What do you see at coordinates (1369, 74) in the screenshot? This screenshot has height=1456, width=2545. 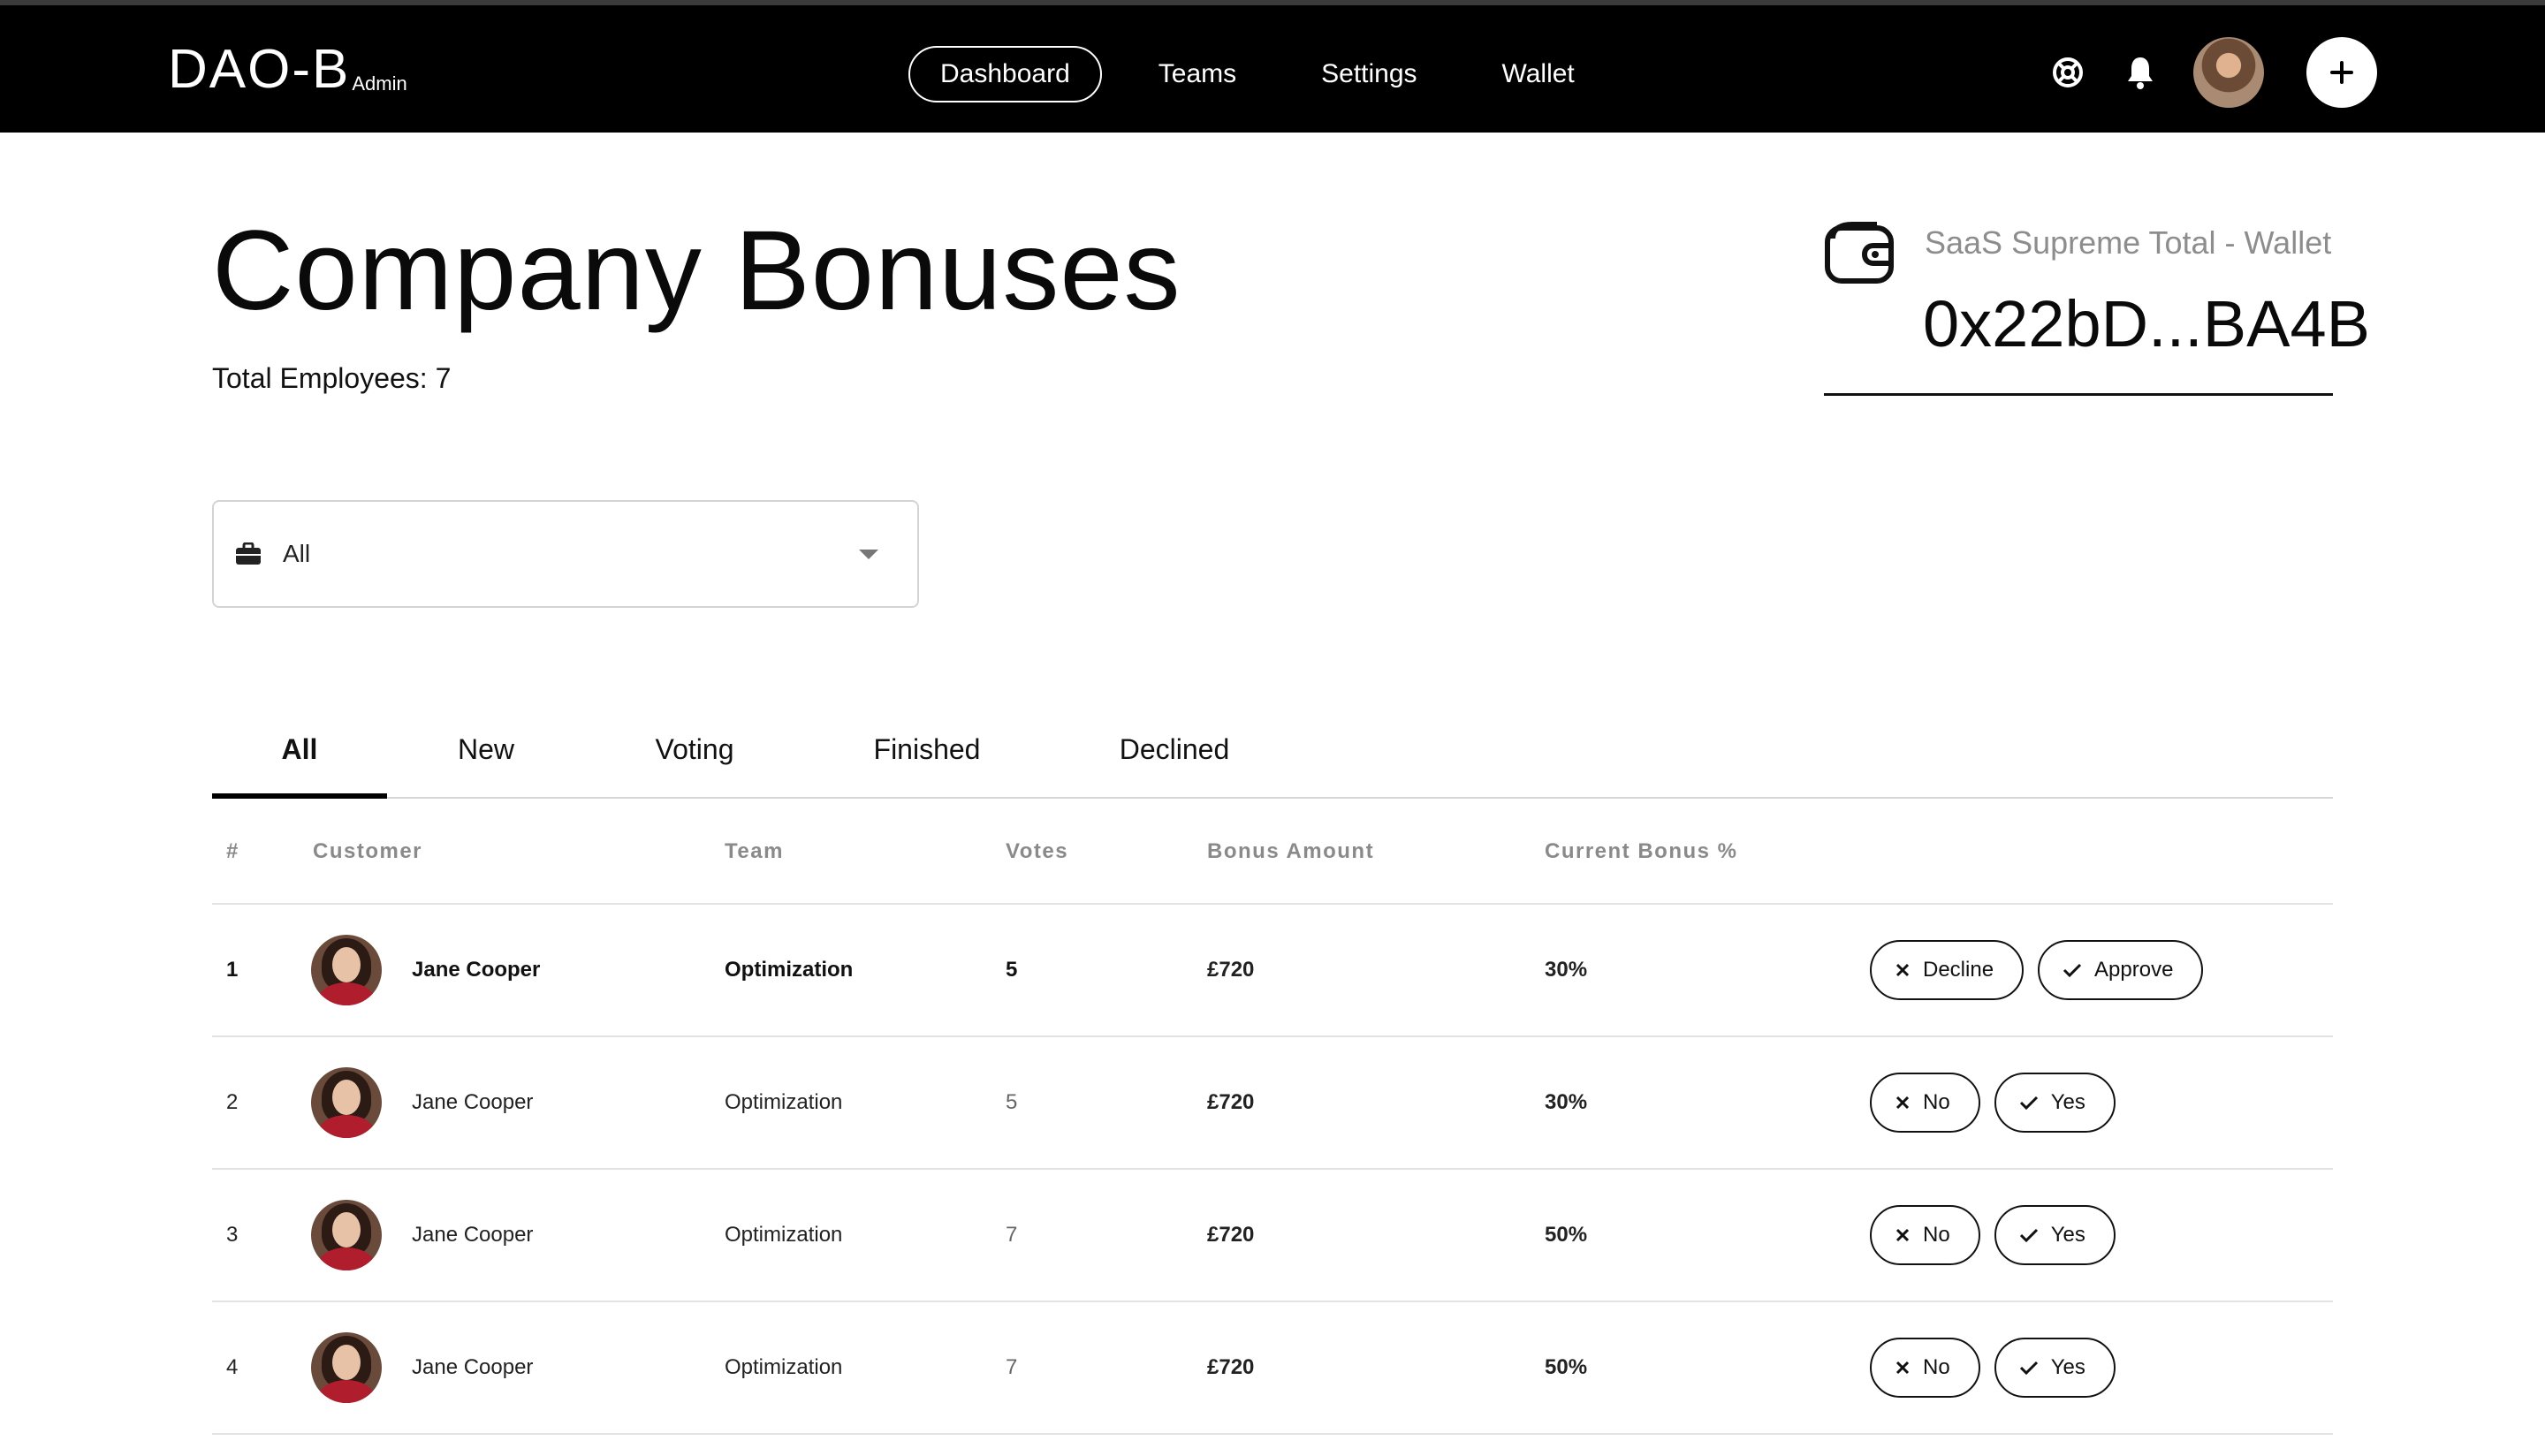 I see `nav-settings: Settings` at bounding box center [1369, 74].